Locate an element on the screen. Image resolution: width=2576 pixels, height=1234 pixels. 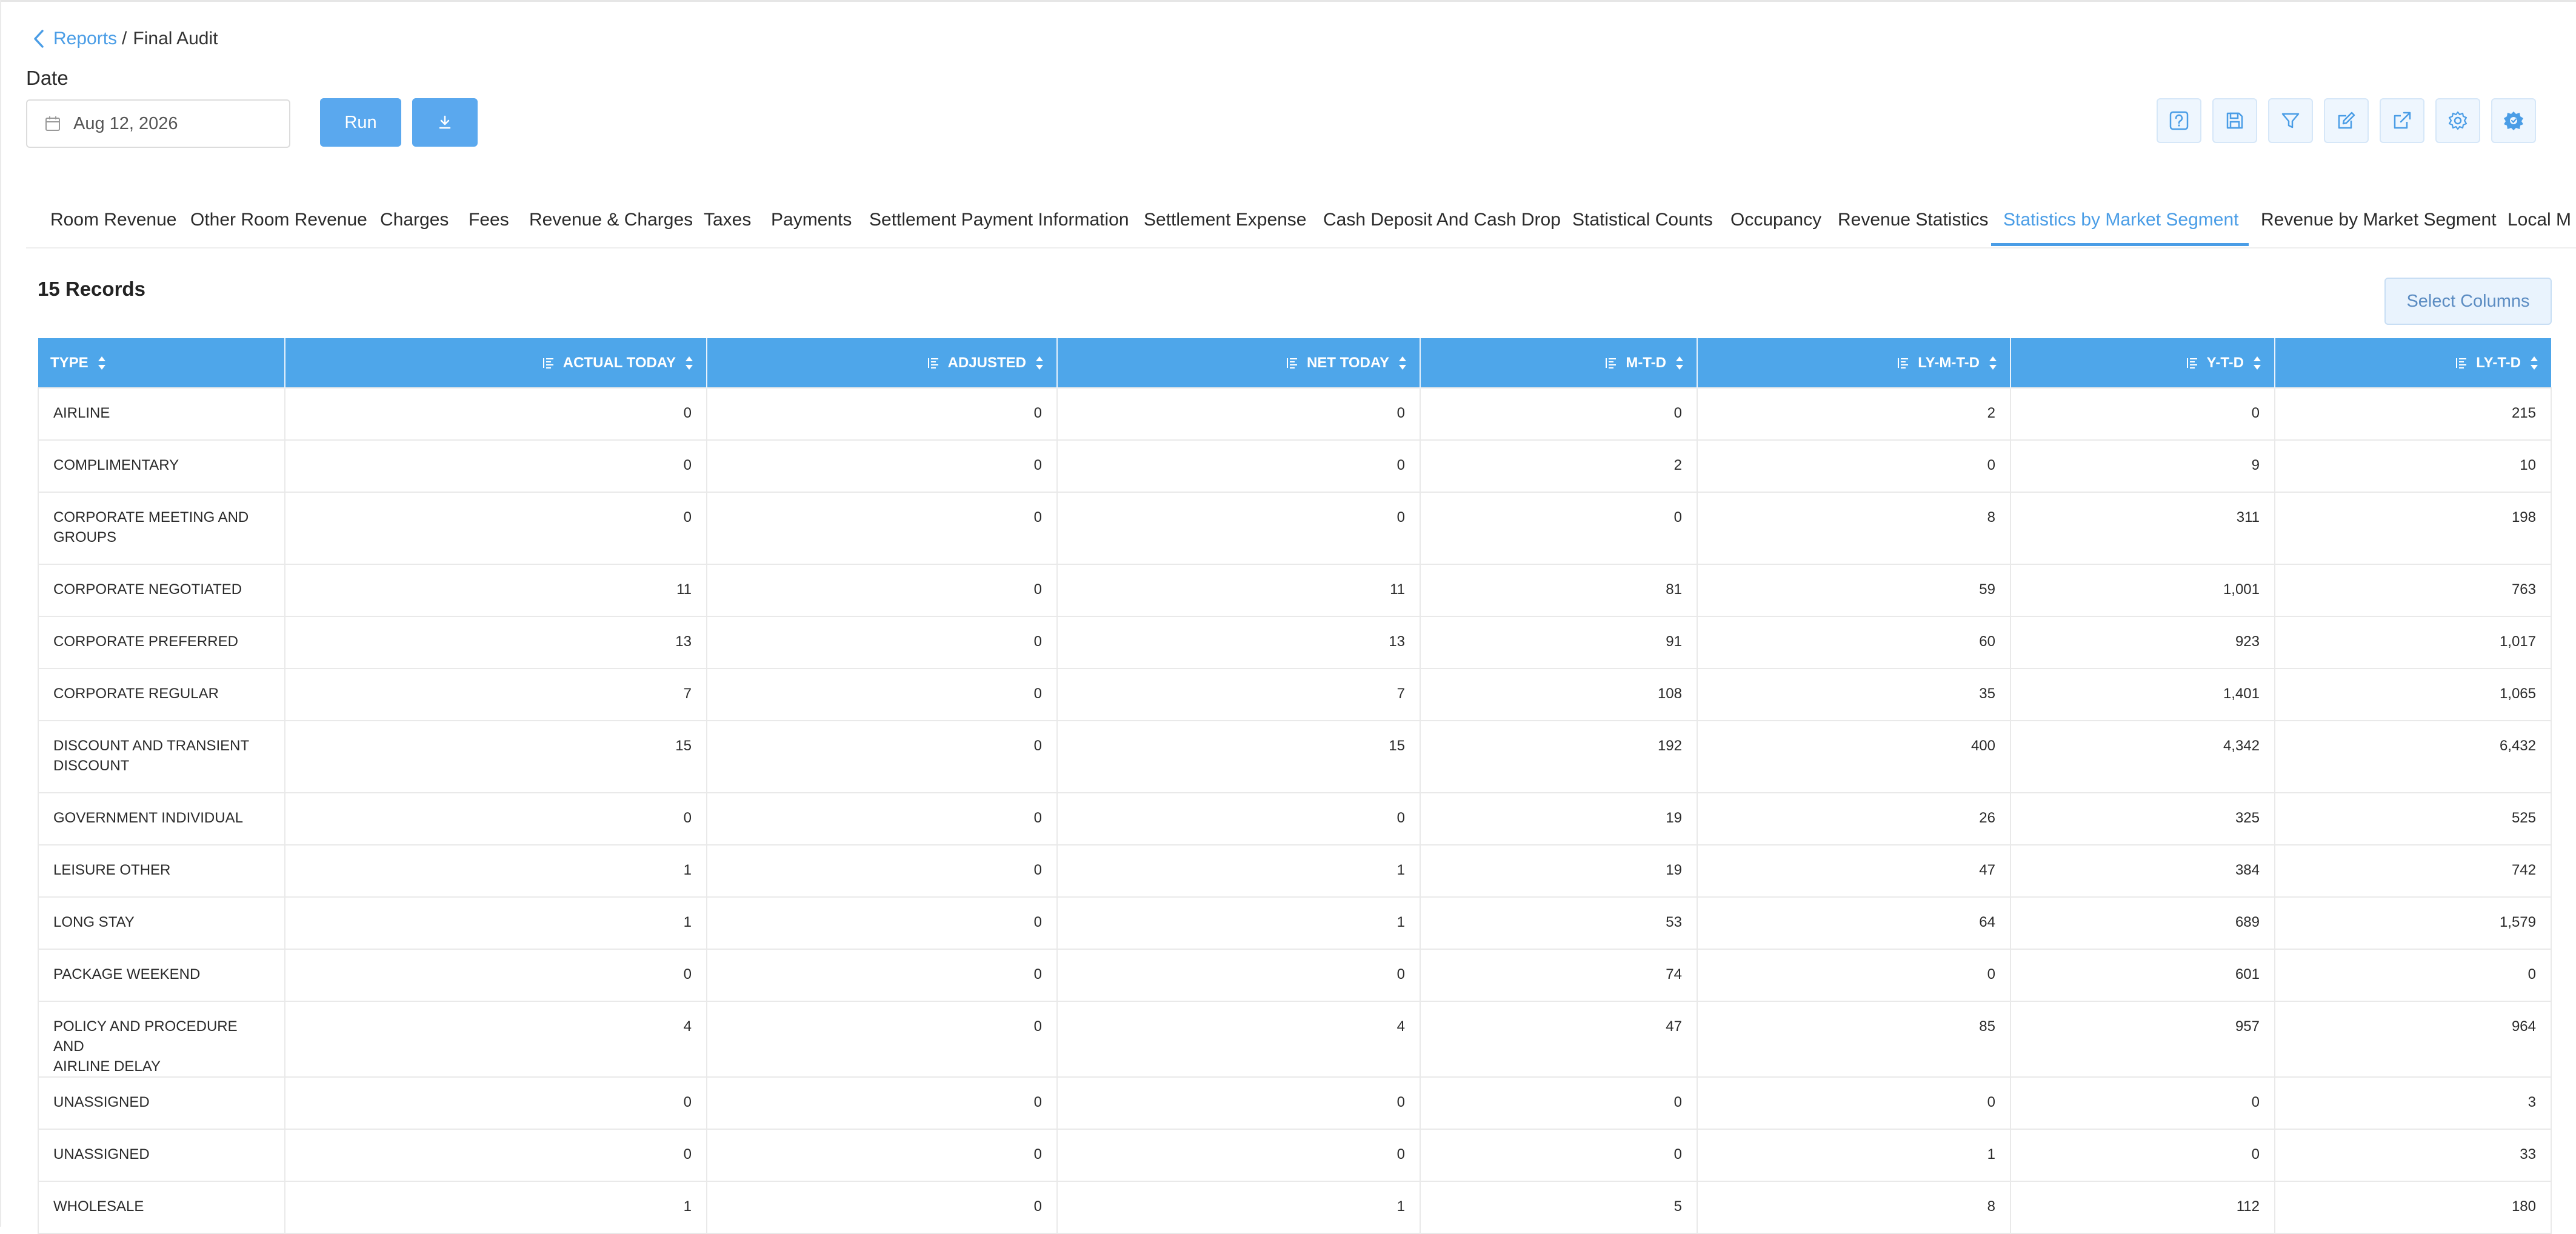
cell-y-t-d: 689 is located at coordinates (2142, 923).